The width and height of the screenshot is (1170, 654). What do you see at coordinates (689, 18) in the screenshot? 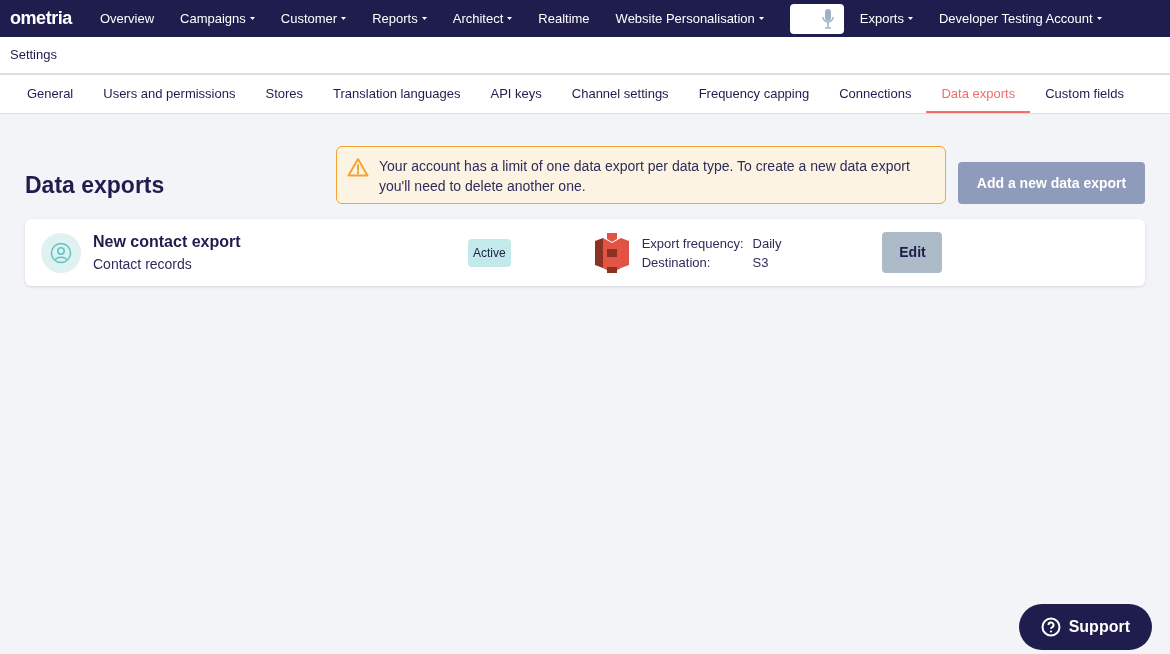
I see `nav-menu-item: Website Personalisation` at bounding box center [689, 18].